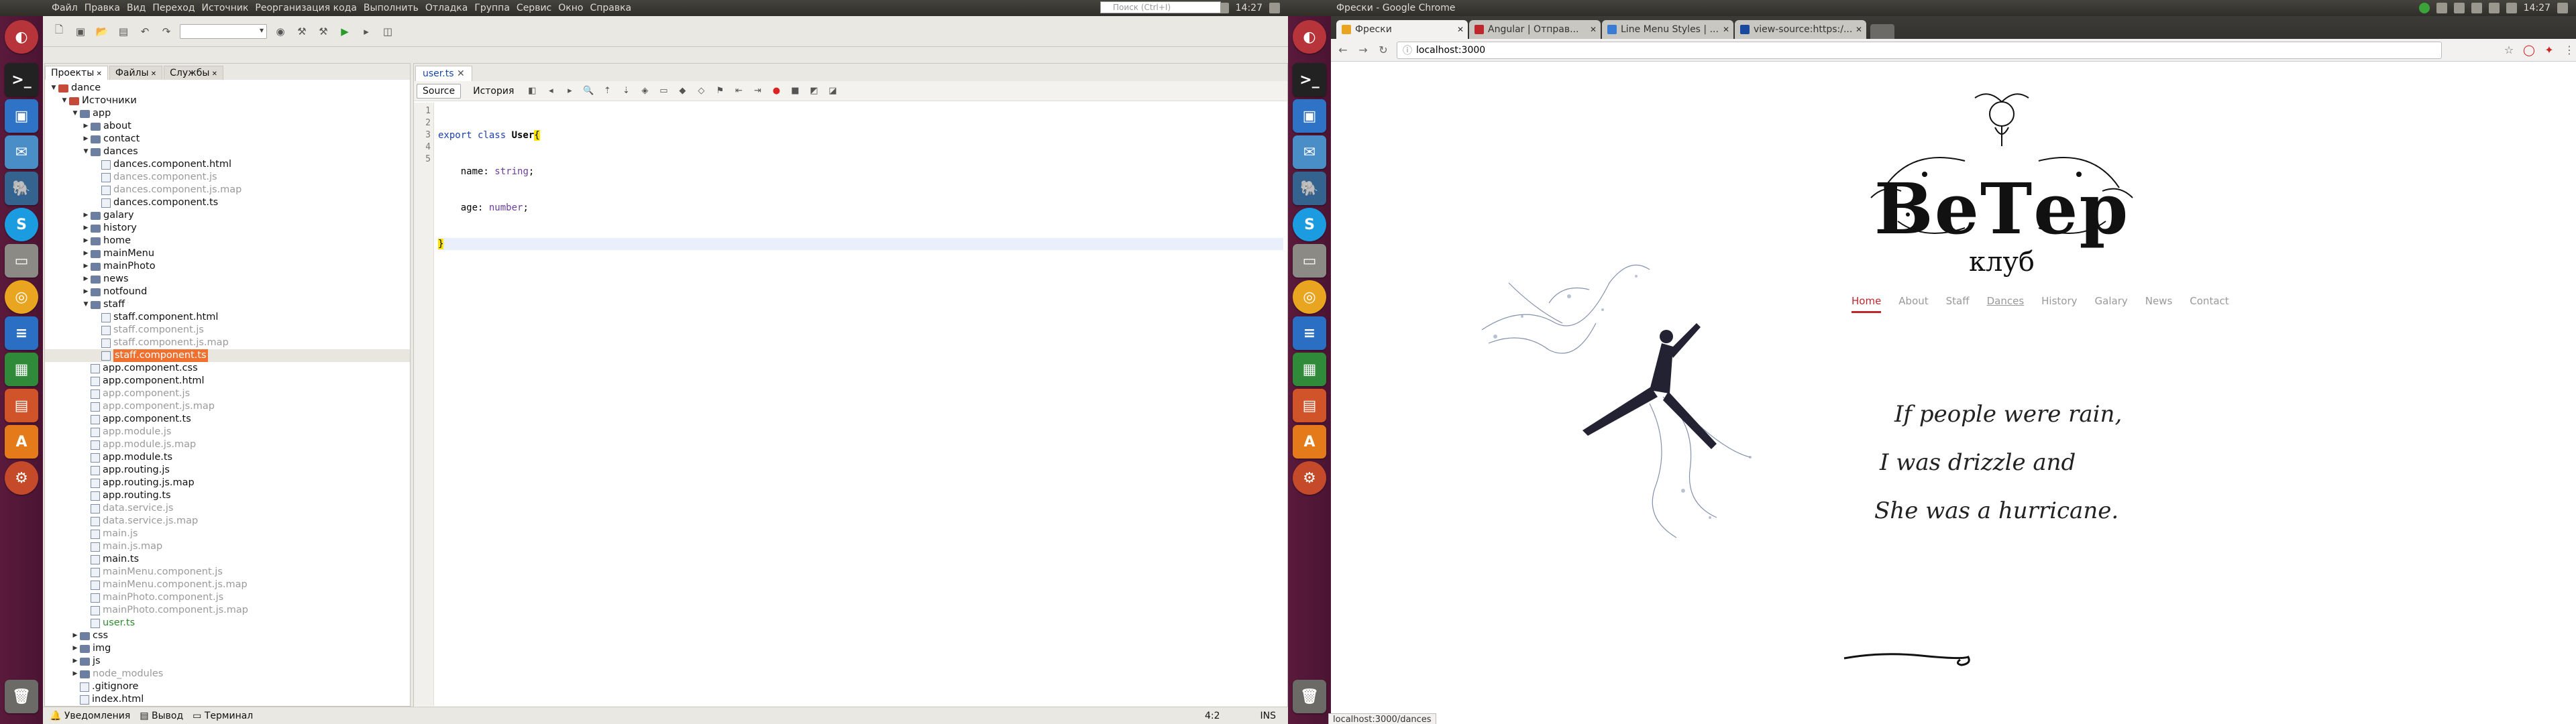 The width and height of the screenshot is (2576, 724). I want to click on tree-node: ▶ node_modules, so click(227, 674).